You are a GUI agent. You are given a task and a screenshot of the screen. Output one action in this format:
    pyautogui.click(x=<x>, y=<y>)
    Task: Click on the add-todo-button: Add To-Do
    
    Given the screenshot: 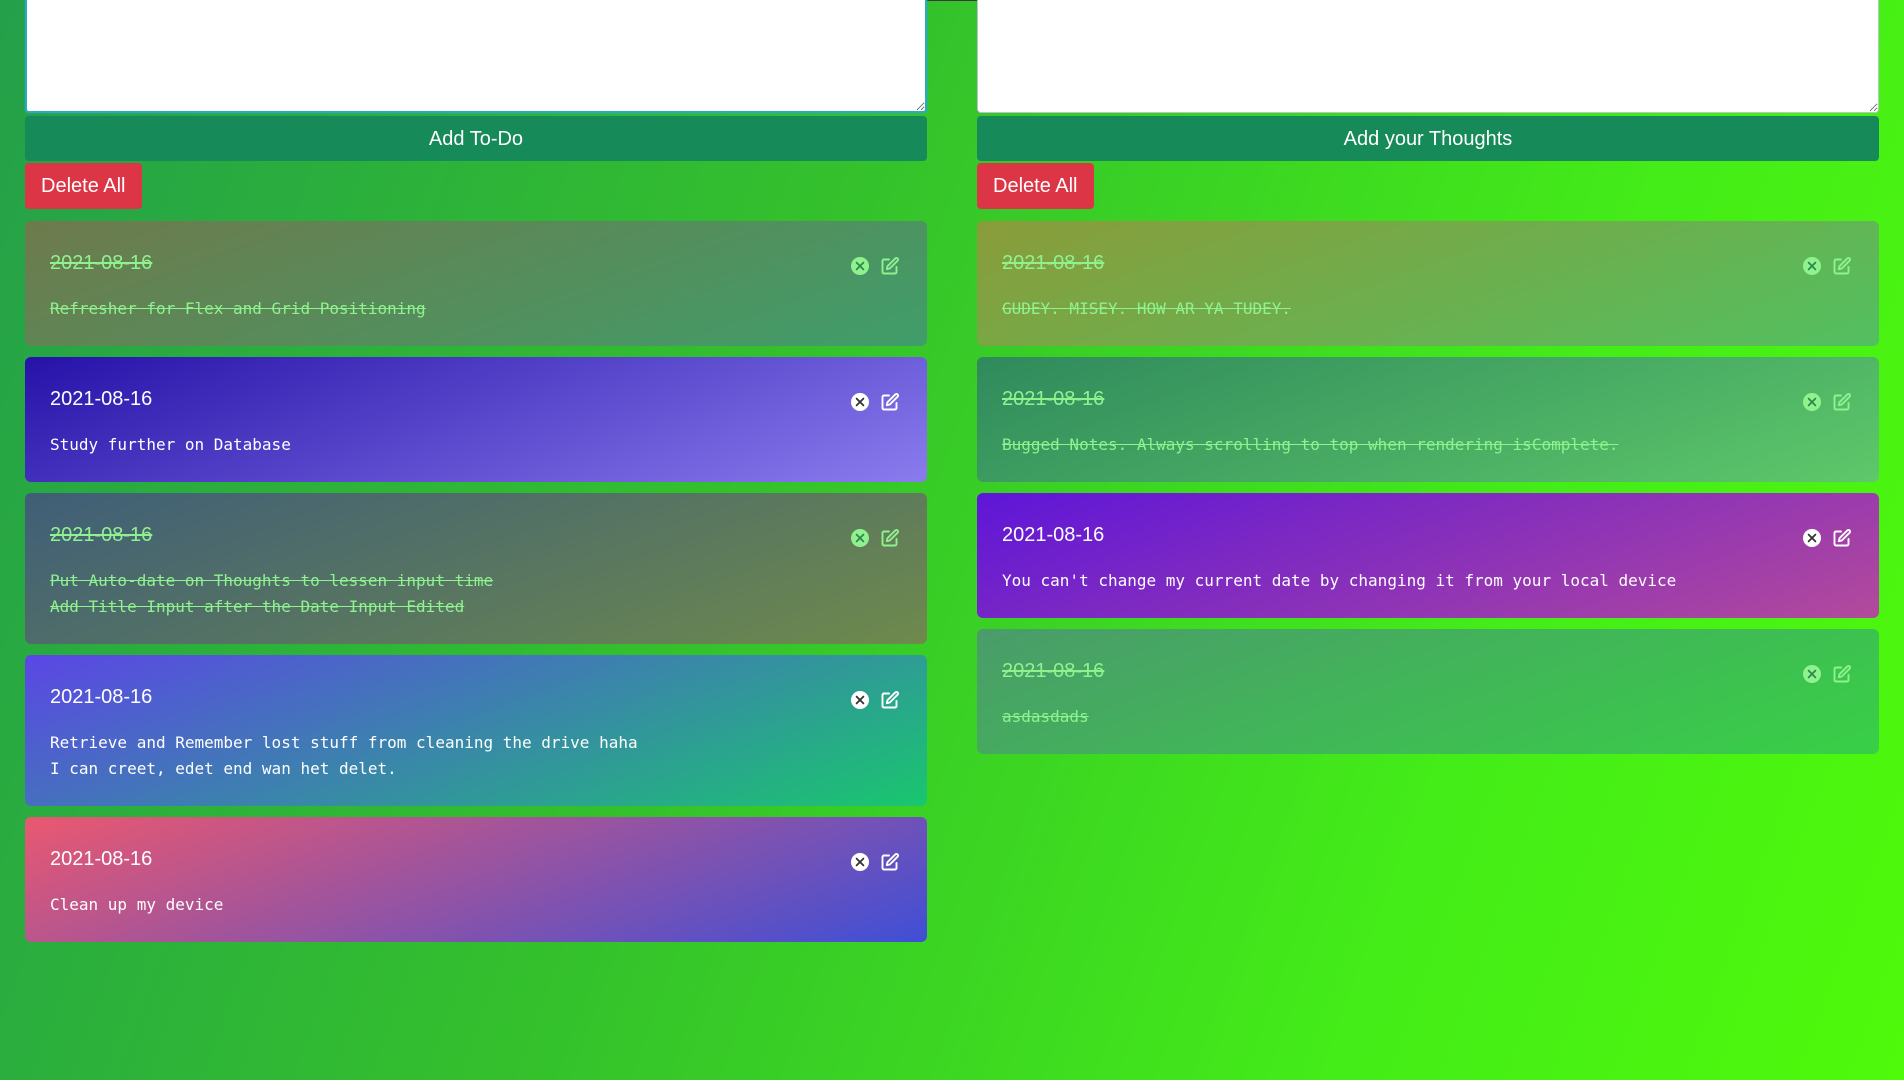 What is the action you would take?
    pyautogui.click(x=476, y=138)
    